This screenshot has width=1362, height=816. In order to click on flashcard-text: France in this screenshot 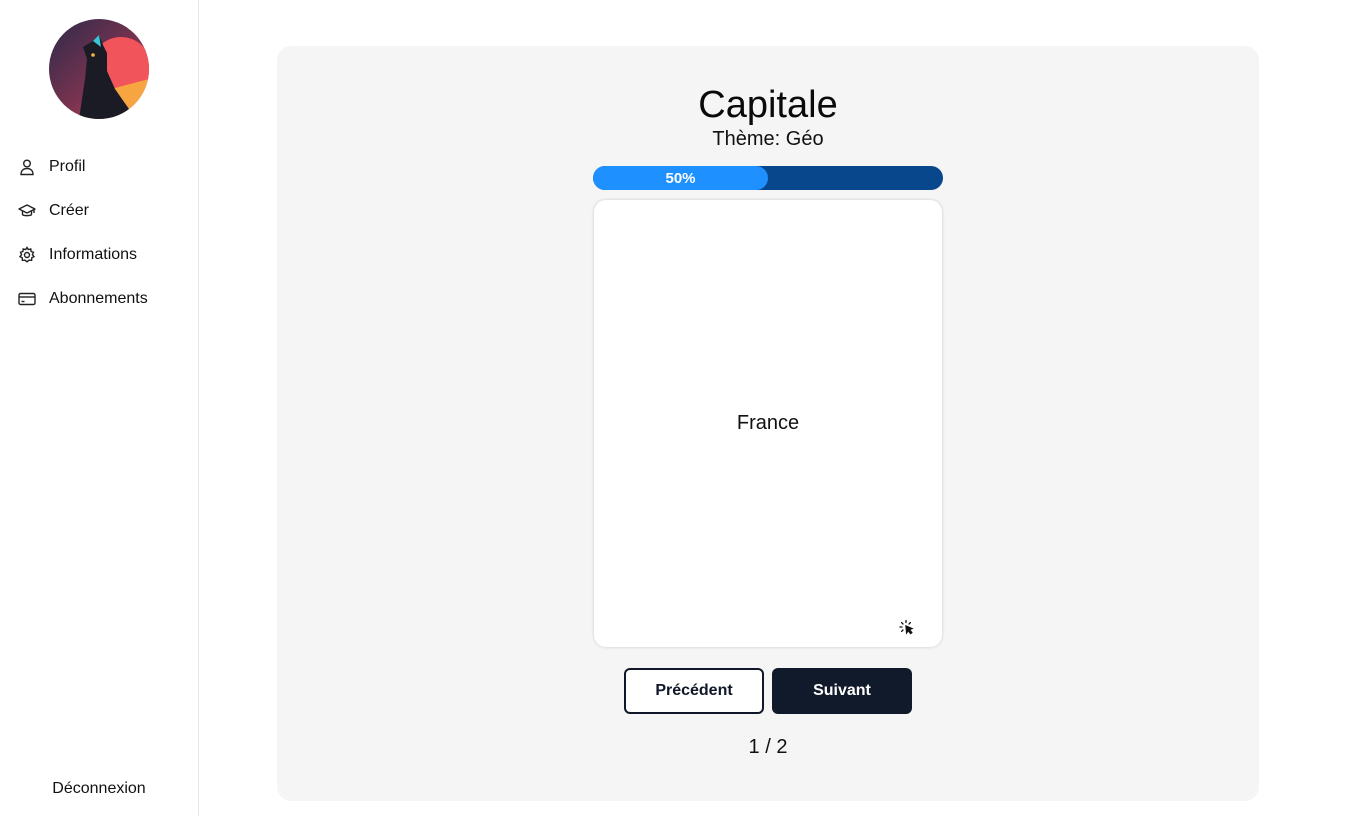, I will do `click(768, 423)`.